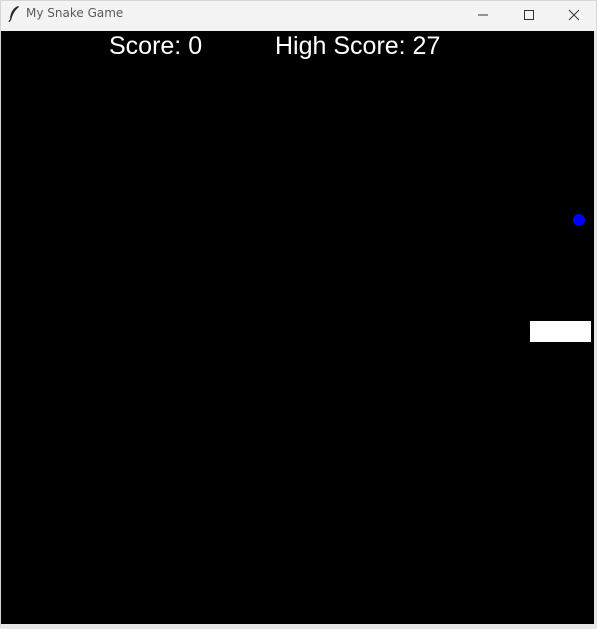  Describe the element at coordinates (156, 46) in the screenshot. I see `score-label: Score: 0` at that location.